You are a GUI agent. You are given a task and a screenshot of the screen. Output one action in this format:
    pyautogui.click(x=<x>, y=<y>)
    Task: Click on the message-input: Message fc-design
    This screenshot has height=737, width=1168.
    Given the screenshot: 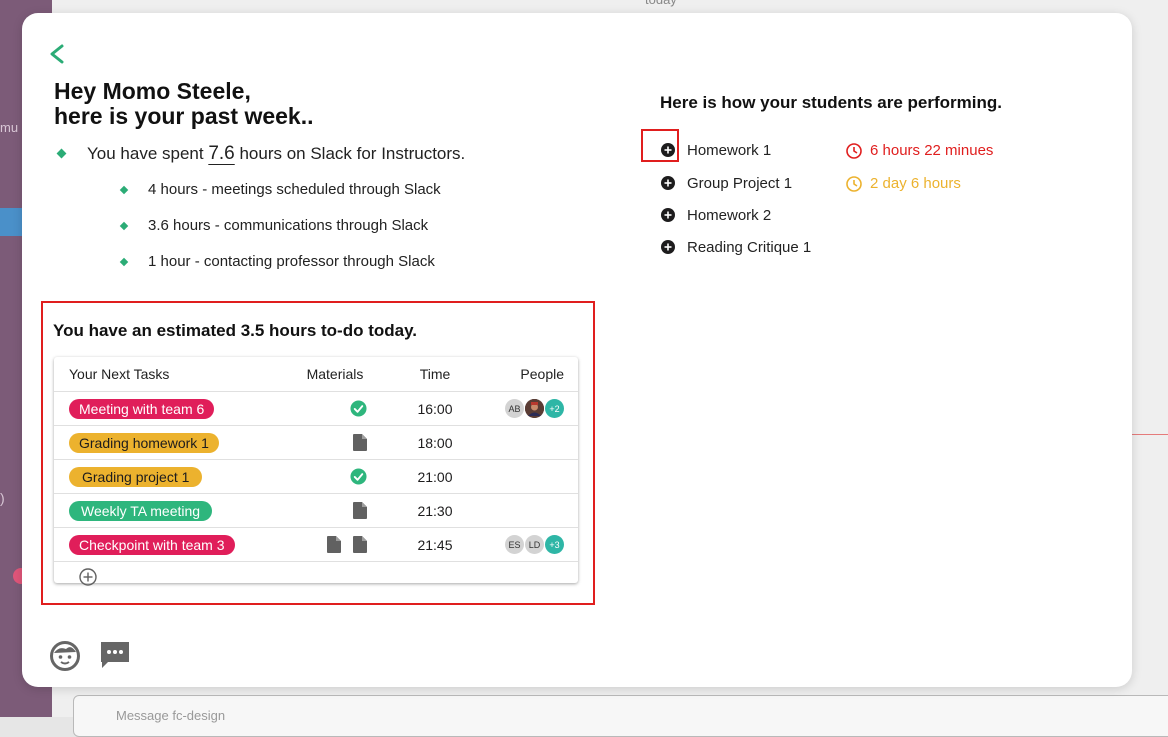 What is the action you would take?
    pyautogui.click(x=620, y=716)
    